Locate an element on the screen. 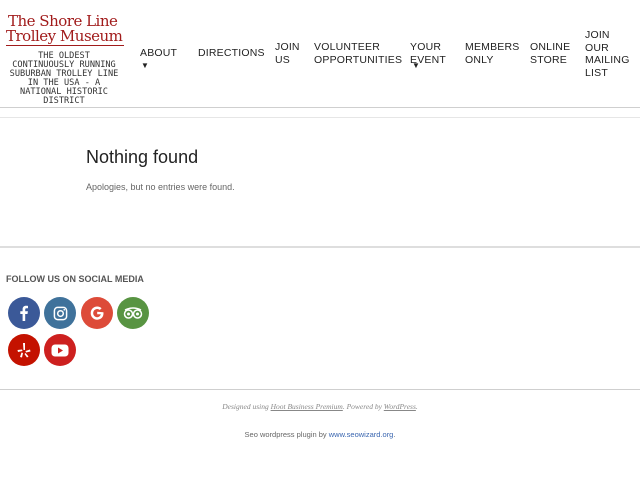 Image resolution: width=640 pixels, height=480 pixels. nav-label-line: LIST is located at coordinates (596, 72).